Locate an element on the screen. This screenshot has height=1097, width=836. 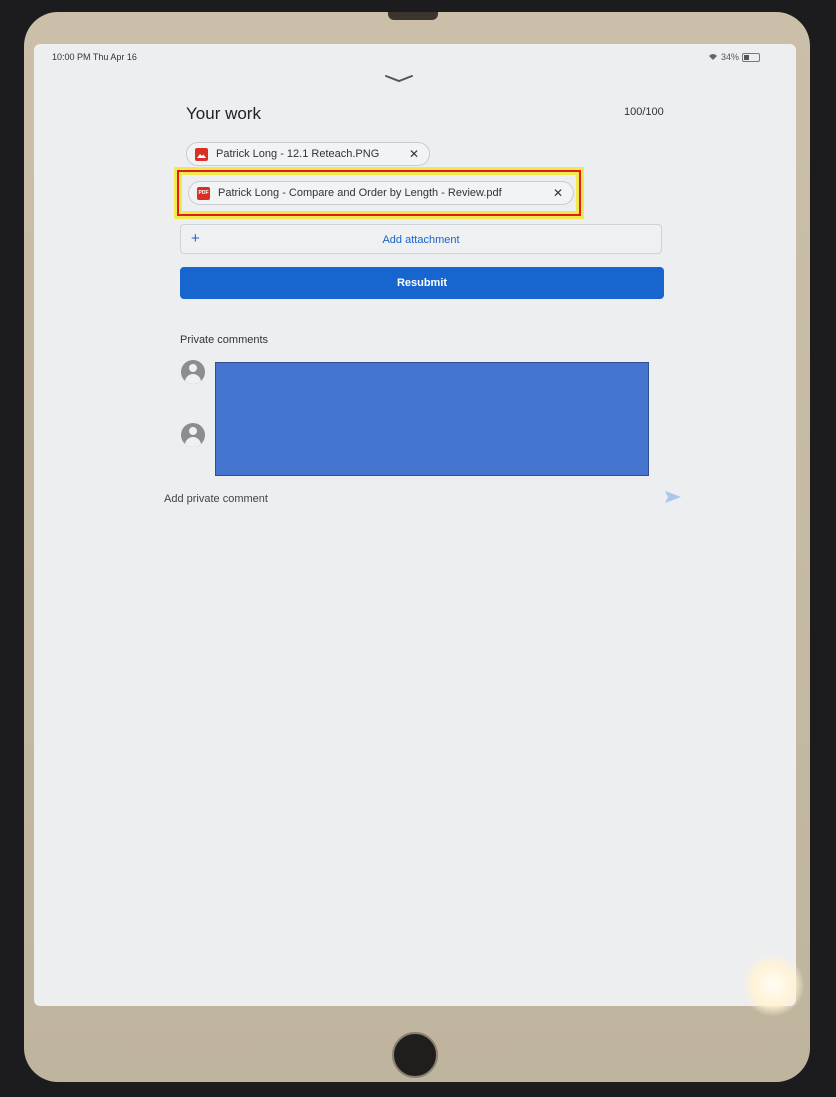
attachment-name: Patrick Long - 12.1 Reteach.PNG is located at coordinates (298, 154).